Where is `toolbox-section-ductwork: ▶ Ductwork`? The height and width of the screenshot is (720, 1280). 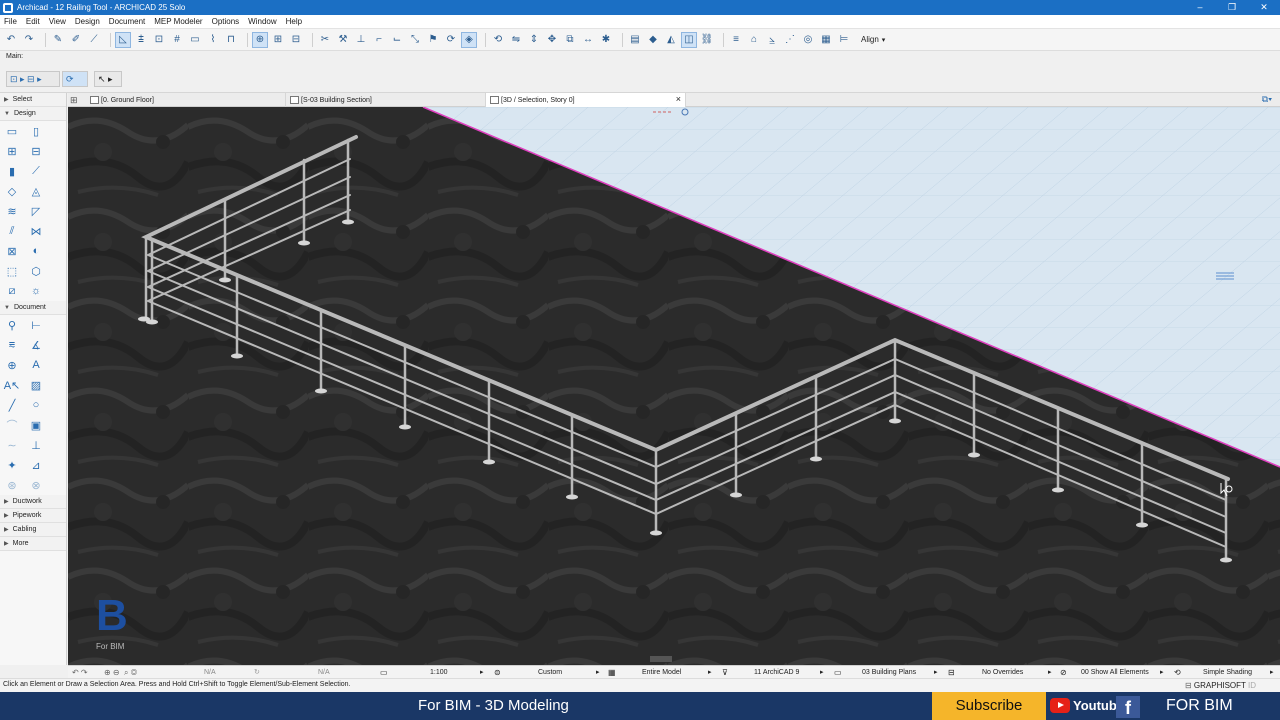
toolbox-section-ductwork: ▶ Ductwork is located at coordinates (33, 502).